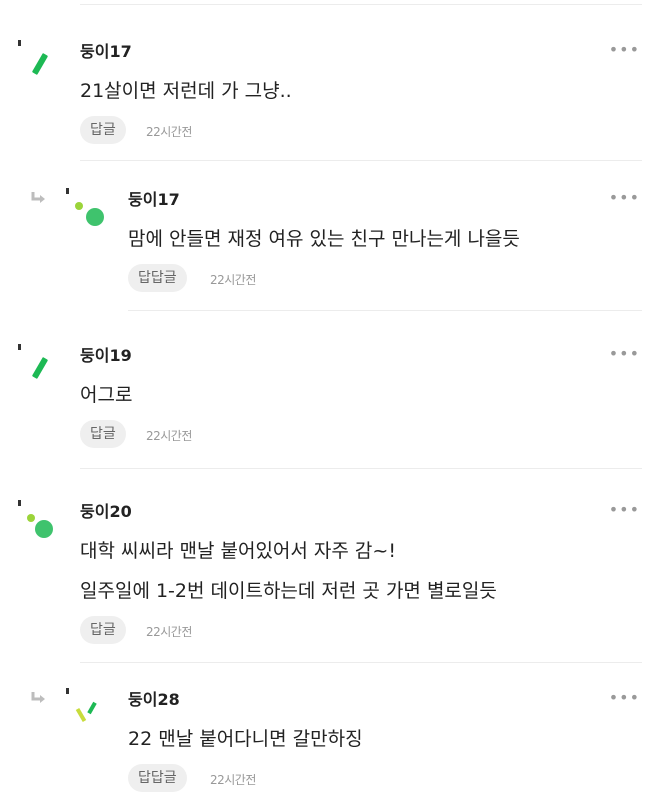 Image resolution: width=658 pixels, height=806 pixels. Describe the element at coordinates (324, 239) in the screenshot. I see `comment-text: 맘에 안들면 재정 여유 있는 친구 만나는게 나을듯` at that location.